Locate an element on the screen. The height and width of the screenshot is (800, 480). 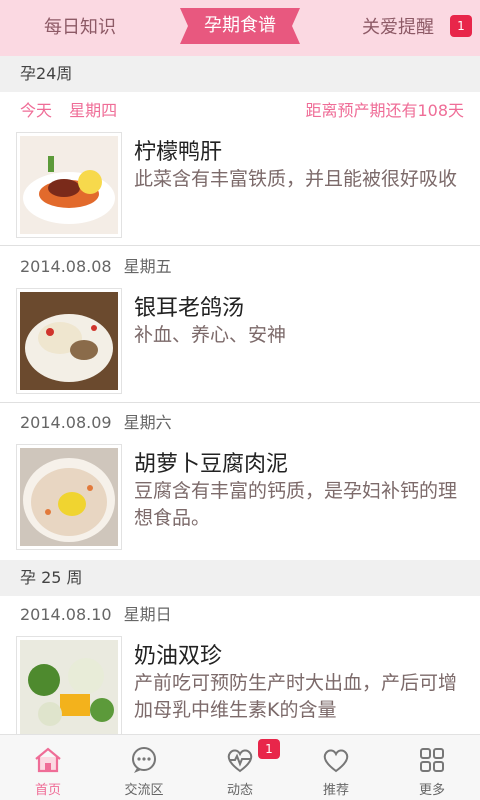
nav-label: 首页 is located at coordinates (47, 790).